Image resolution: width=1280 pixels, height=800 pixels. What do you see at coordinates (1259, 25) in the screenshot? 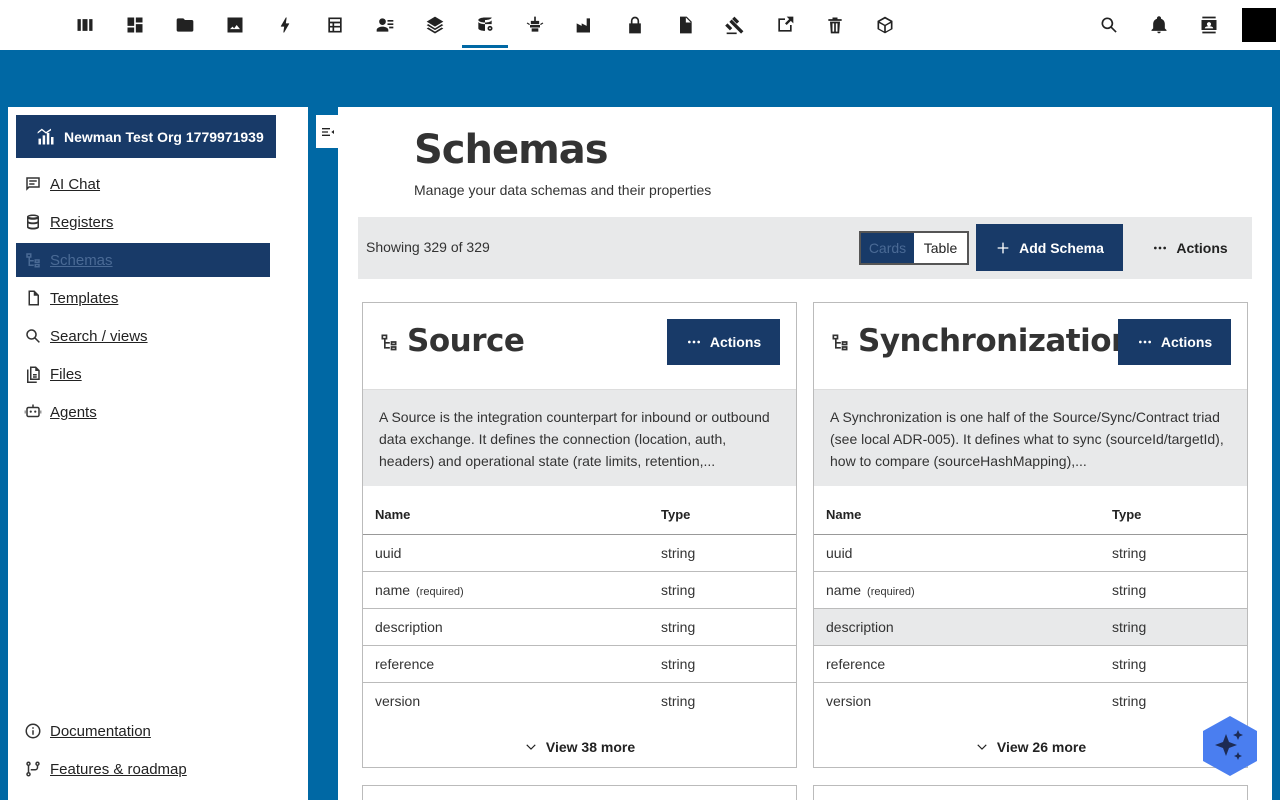
I see `user-avatar` at bounding box center [1259, 25].